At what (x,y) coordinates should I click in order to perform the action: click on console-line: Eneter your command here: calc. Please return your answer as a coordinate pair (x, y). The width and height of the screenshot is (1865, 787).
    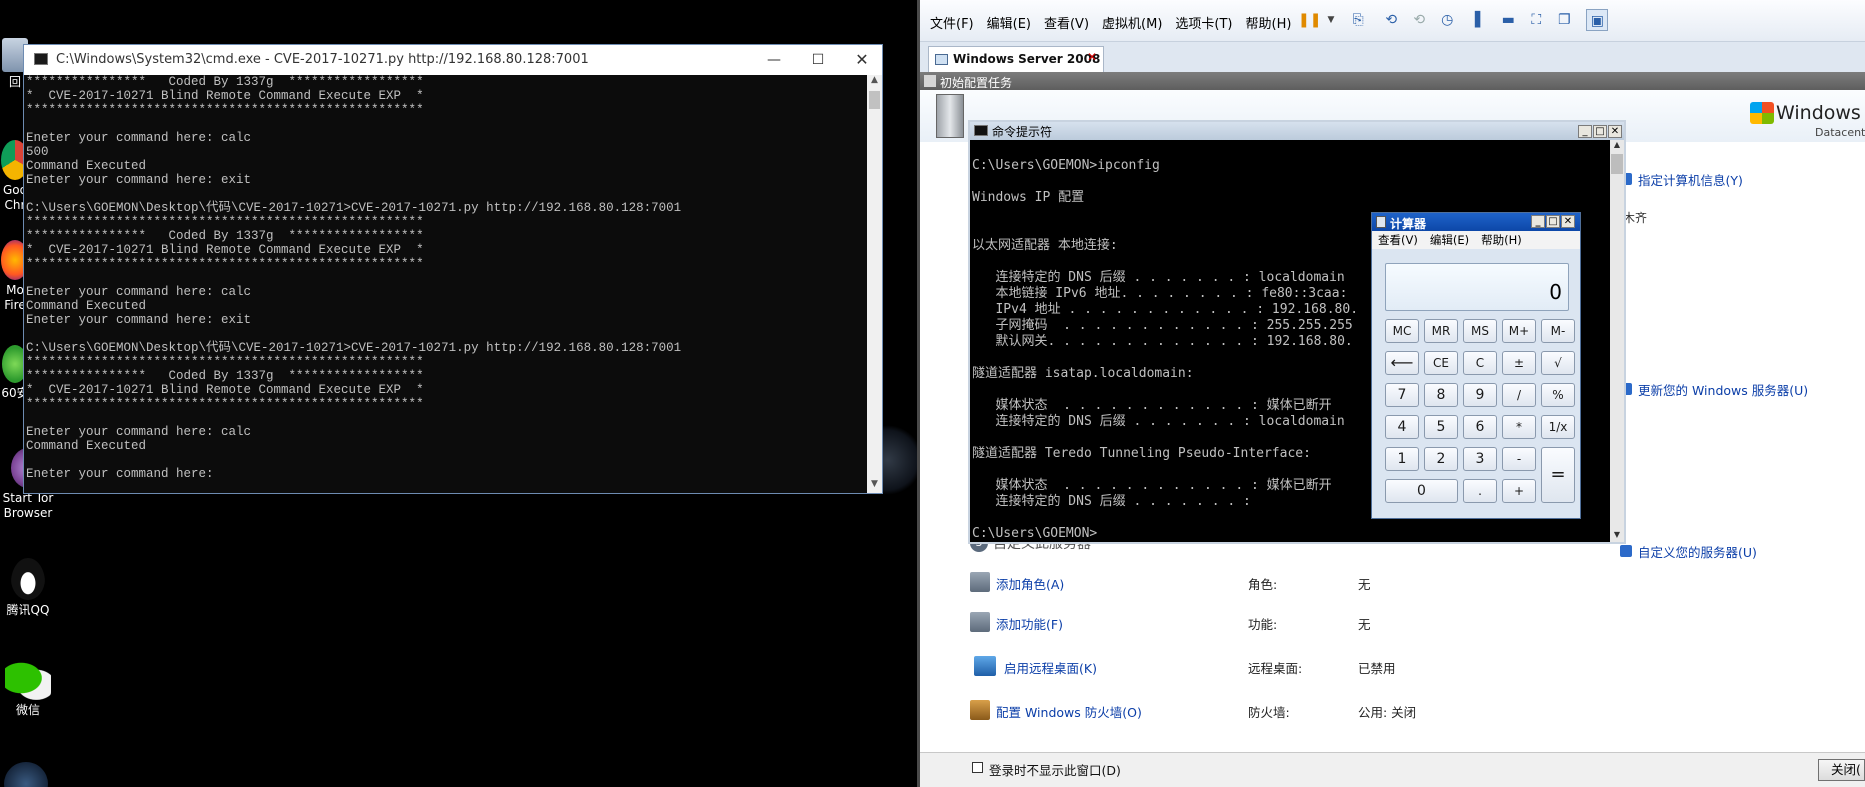
    Looking at the image, I should click on (139, 138).